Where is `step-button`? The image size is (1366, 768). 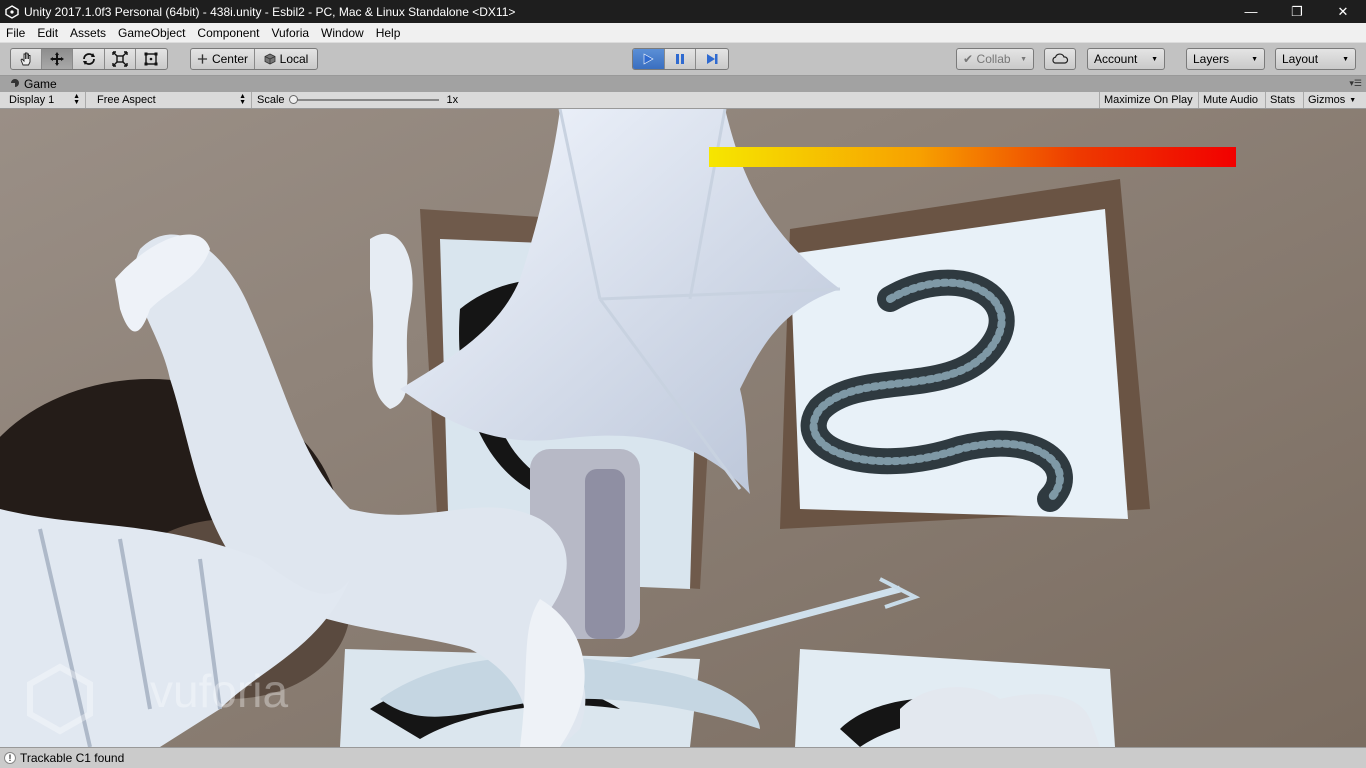
step-button is located at coordinates (712, 59).